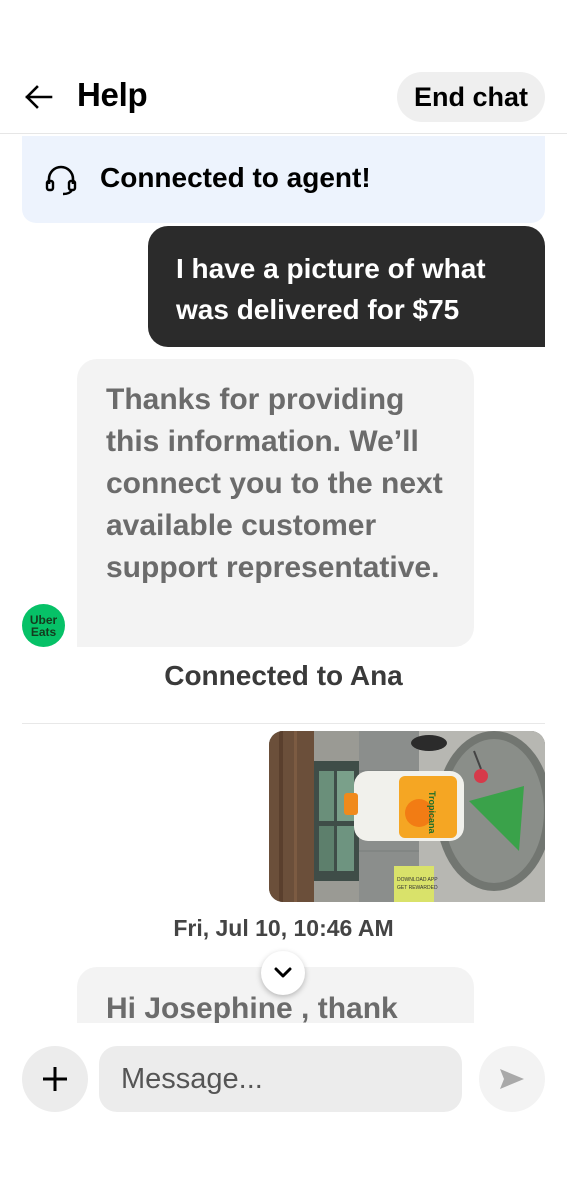  I want to click on avatar-line-2: Eats, so click(43, 631).